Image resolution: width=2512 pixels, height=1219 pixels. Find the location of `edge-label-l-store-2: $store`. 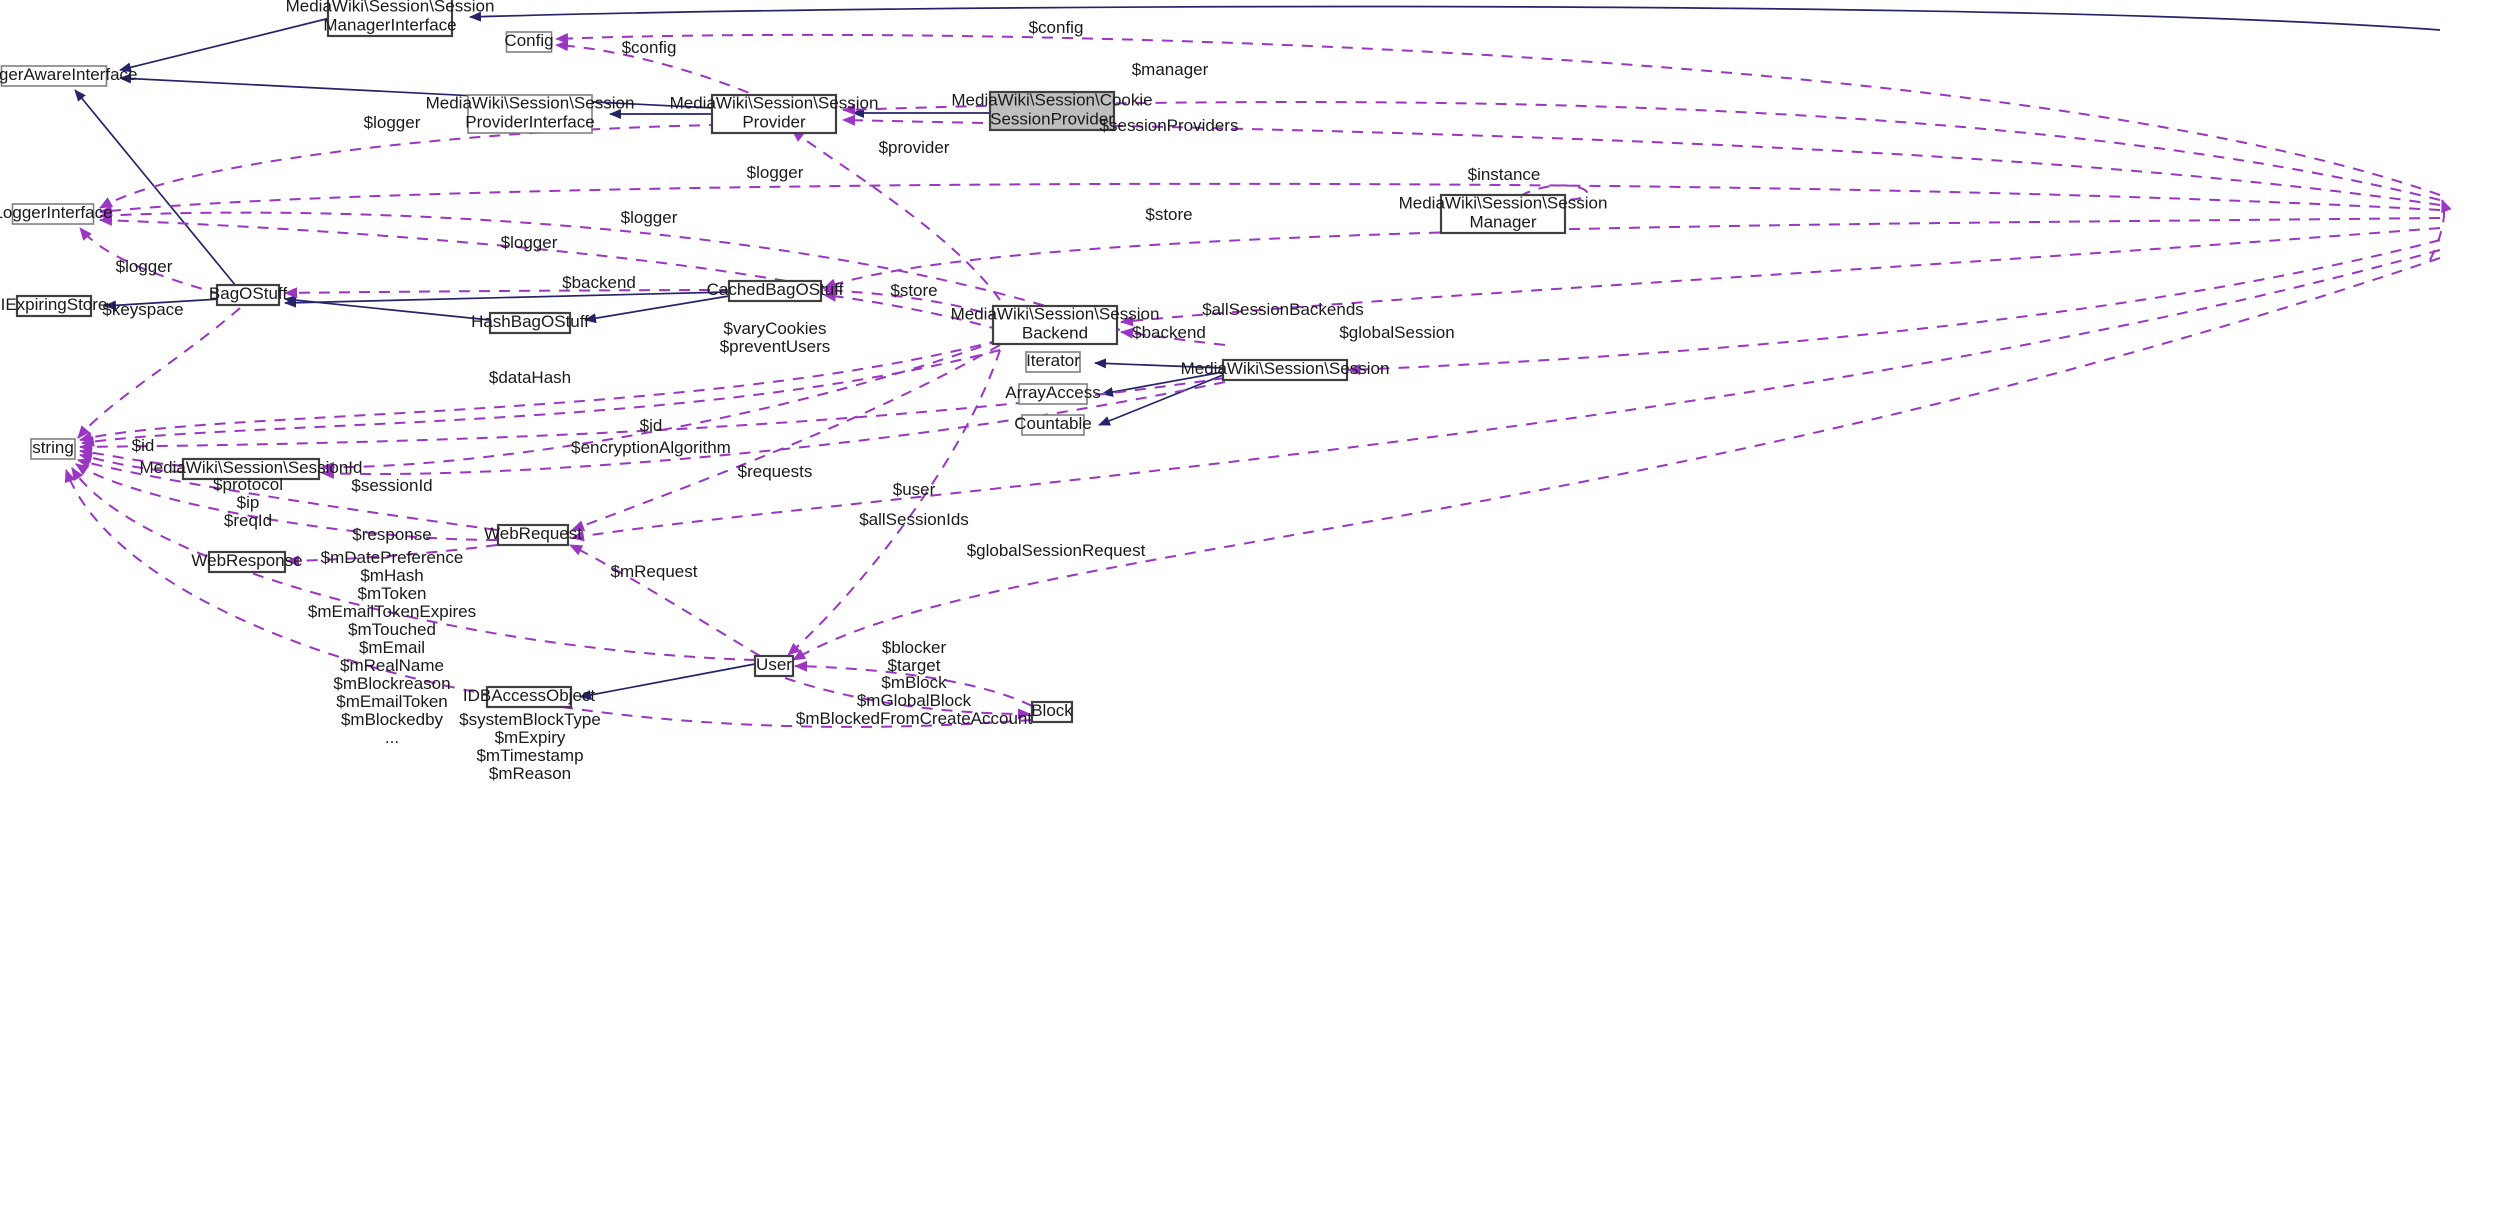

edge-label-l-store-2: $store is located at coordinates (913, 290).